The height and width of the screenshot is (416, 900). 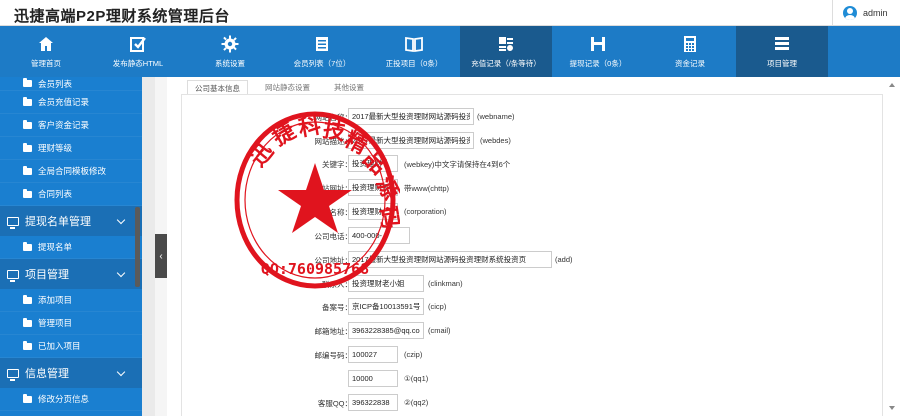 What do you see at coordinates (71, 84) in the screenshot?
I see `sidebar-item-member-list: 会员列表` at bounding box center [71, 84].